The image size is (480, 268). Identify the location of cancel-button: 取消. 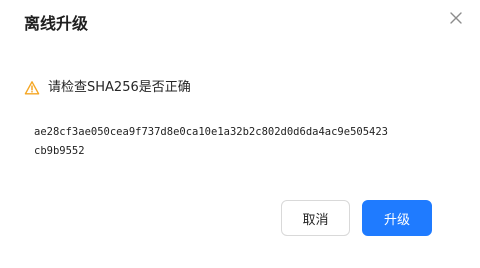
(315, 218).